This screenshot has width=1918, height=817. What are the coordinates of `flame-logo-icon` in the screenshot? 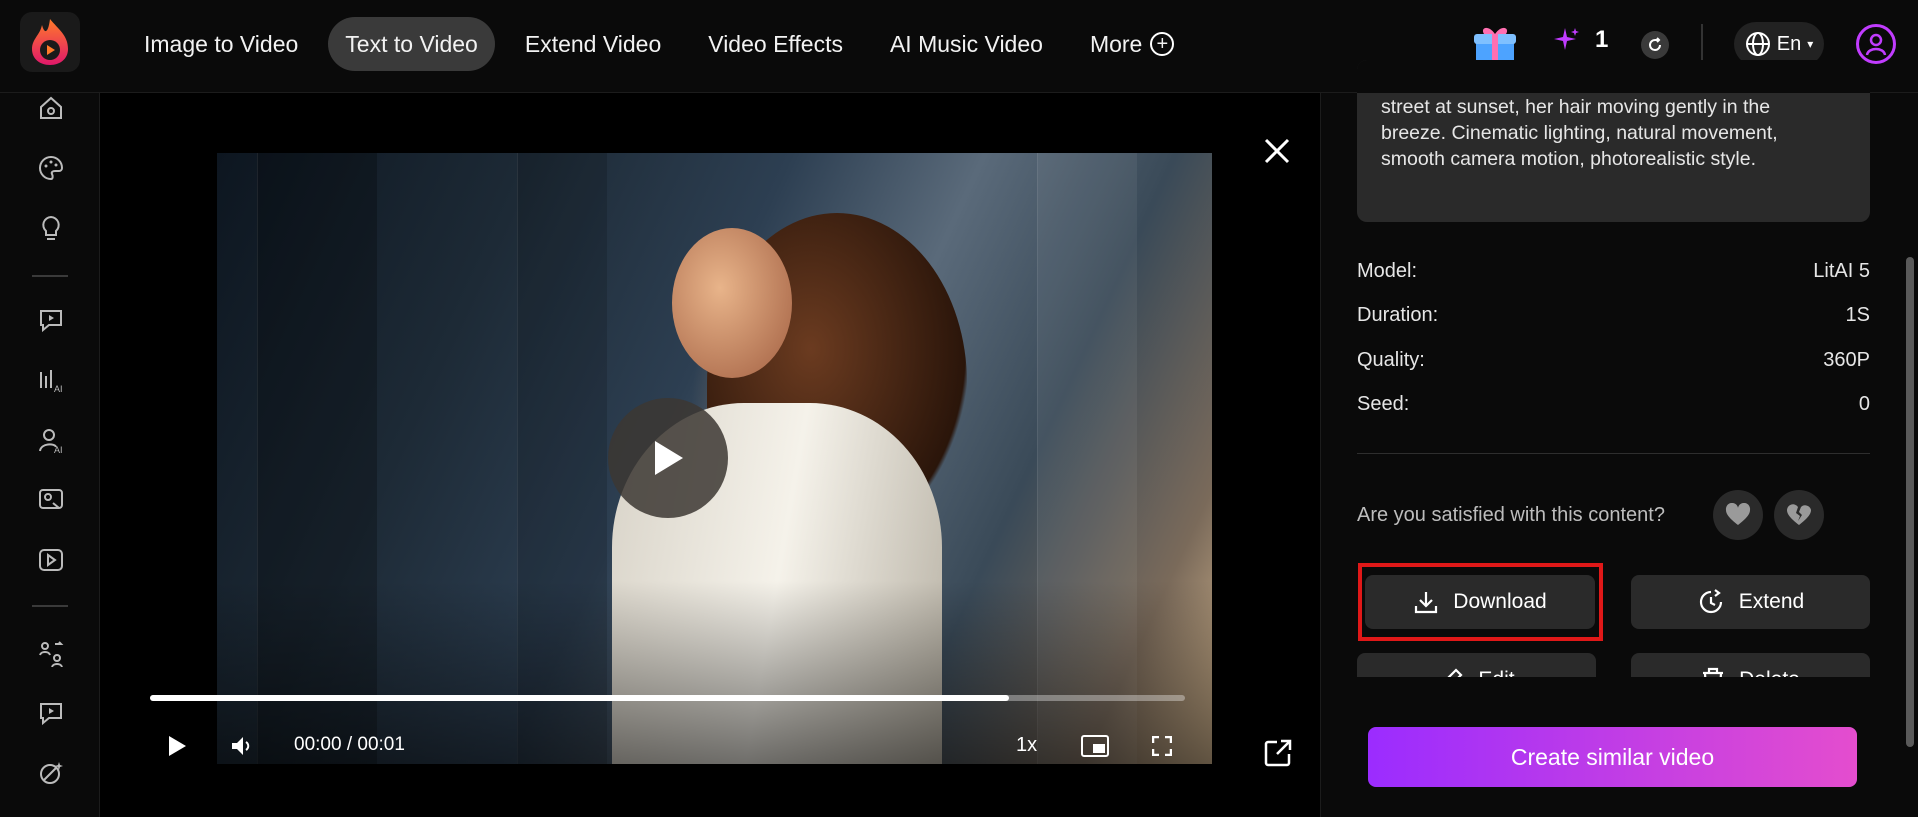 It's located at (50, 42).